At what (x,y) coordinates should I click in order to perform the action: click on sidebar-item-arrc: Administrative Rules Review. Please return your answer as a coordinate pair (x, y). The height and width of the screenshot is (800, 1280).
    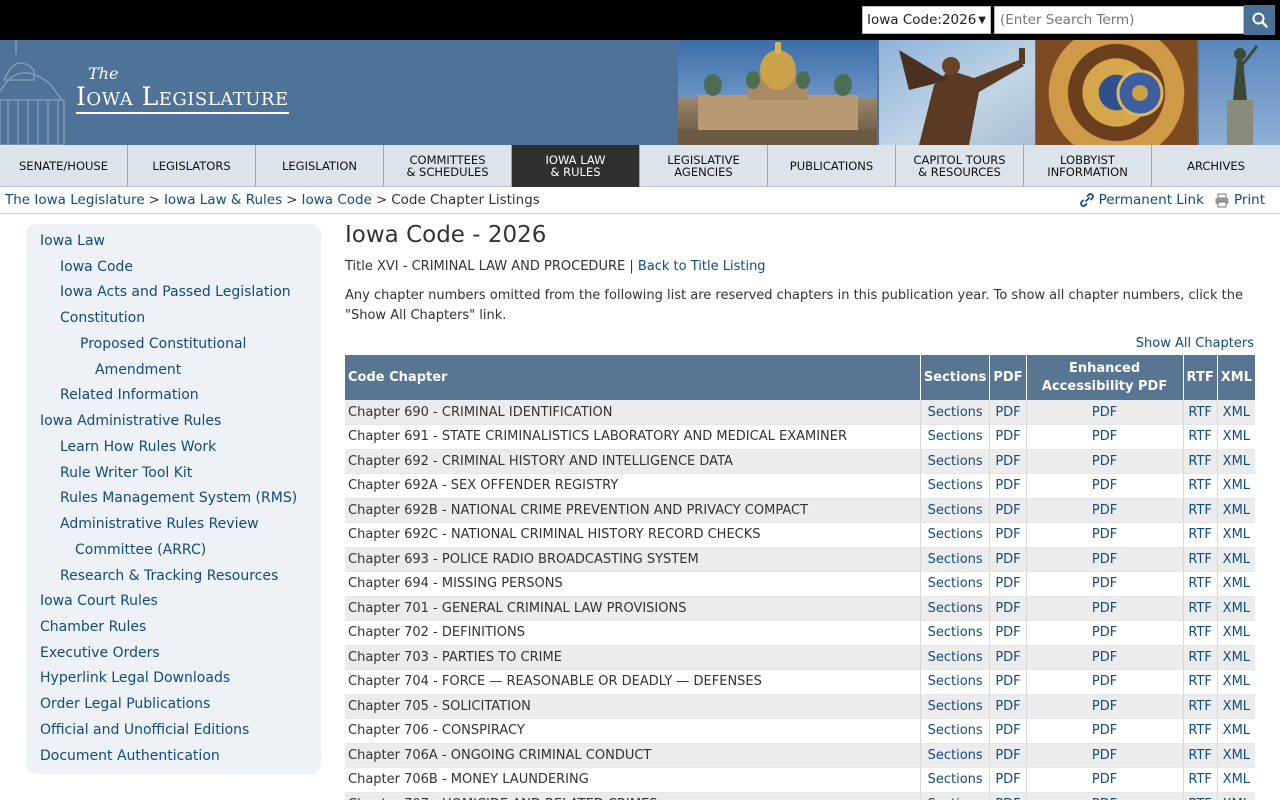
    Looking at the image, I should click on (159, 524).